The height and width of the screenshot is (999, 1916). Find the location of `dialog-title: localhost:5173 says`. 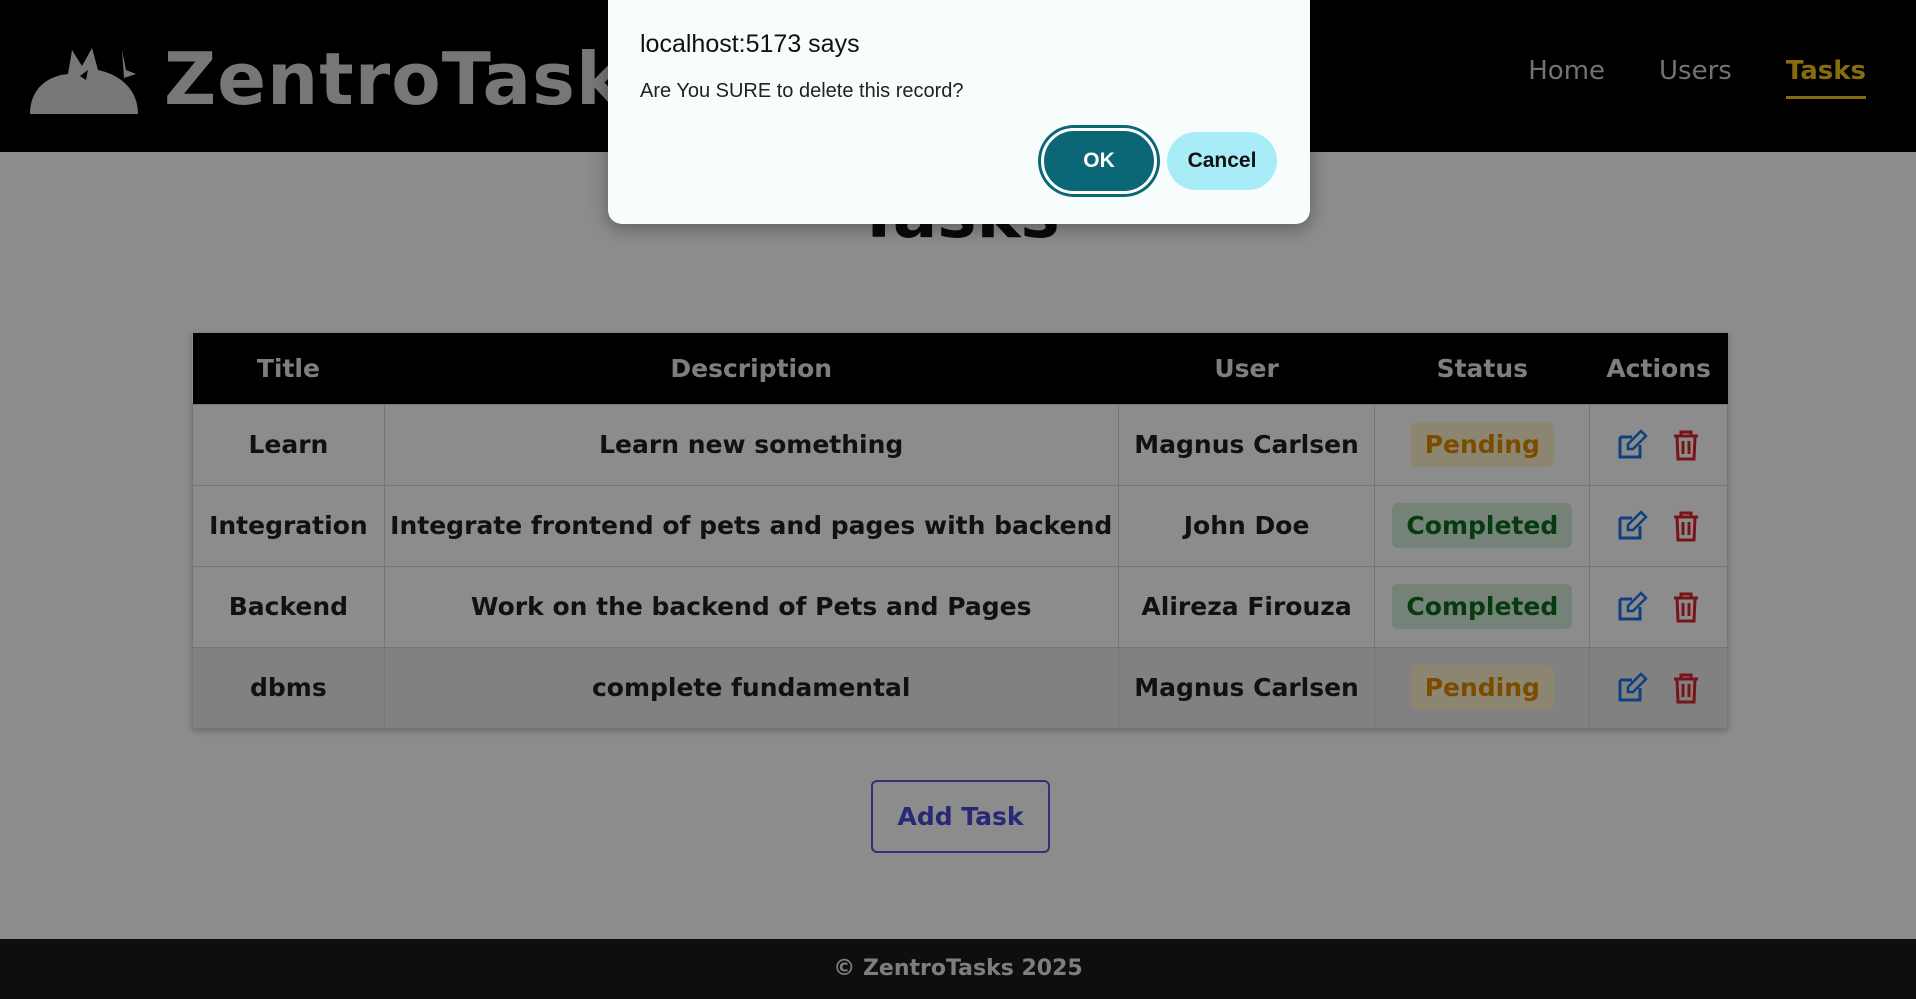

dialog-title: localhost:5173 says is located at coordinates (750, 44).